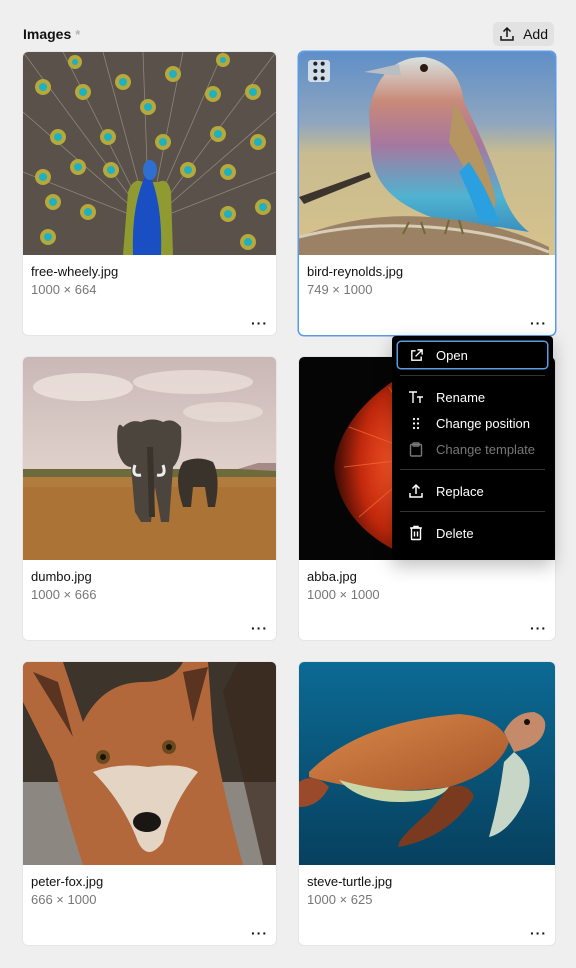 The image size is (576, 968). What do you see at coordinates (452, 355) in the screenshot?
I see `menu-item-label: Open` at bounding box center [452, 355].